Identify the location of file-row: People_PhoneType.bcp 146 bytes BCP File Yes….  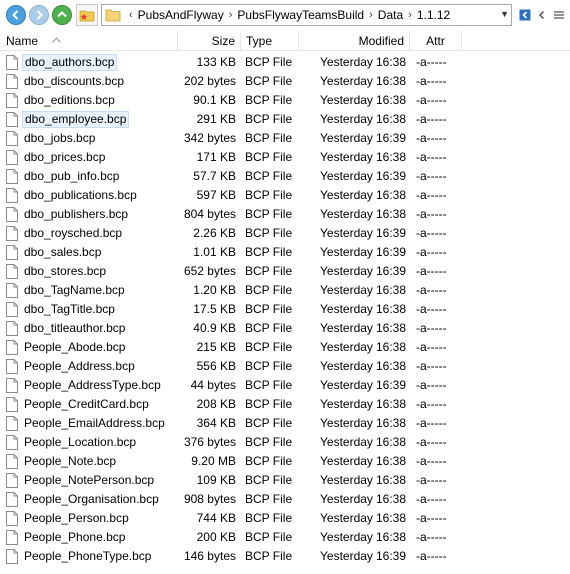
(285, 556).